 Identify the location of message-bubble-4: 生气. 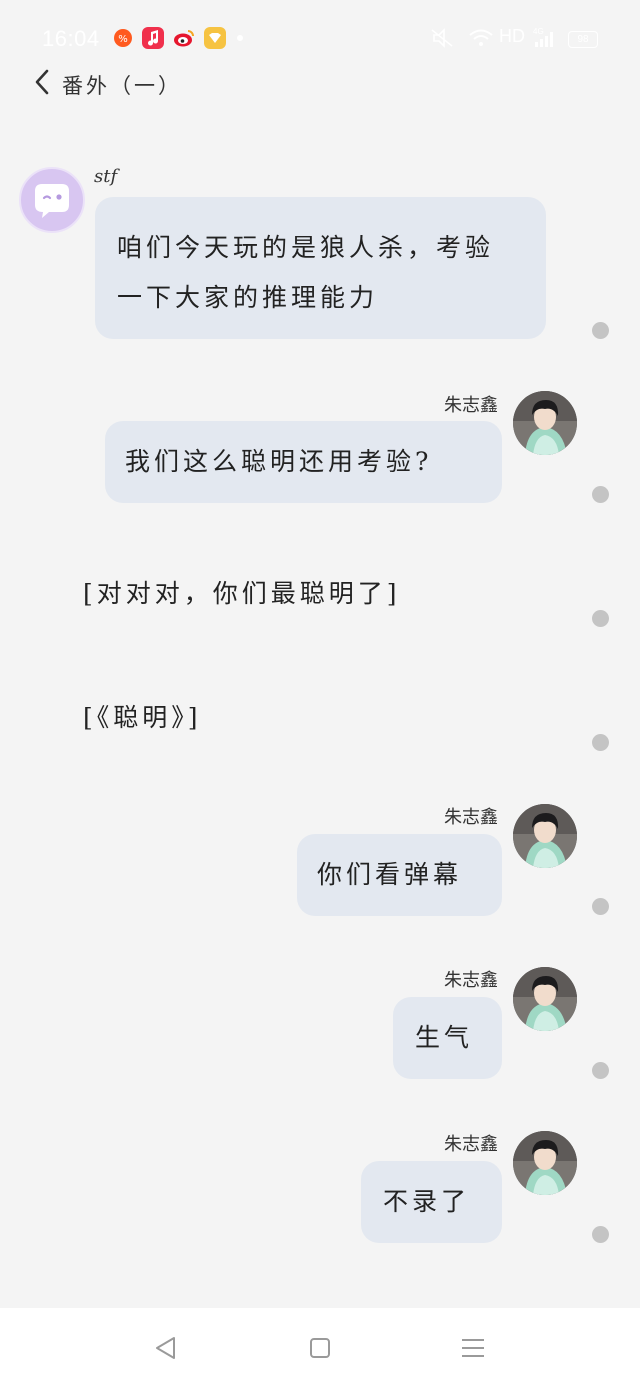
(447, 1038).